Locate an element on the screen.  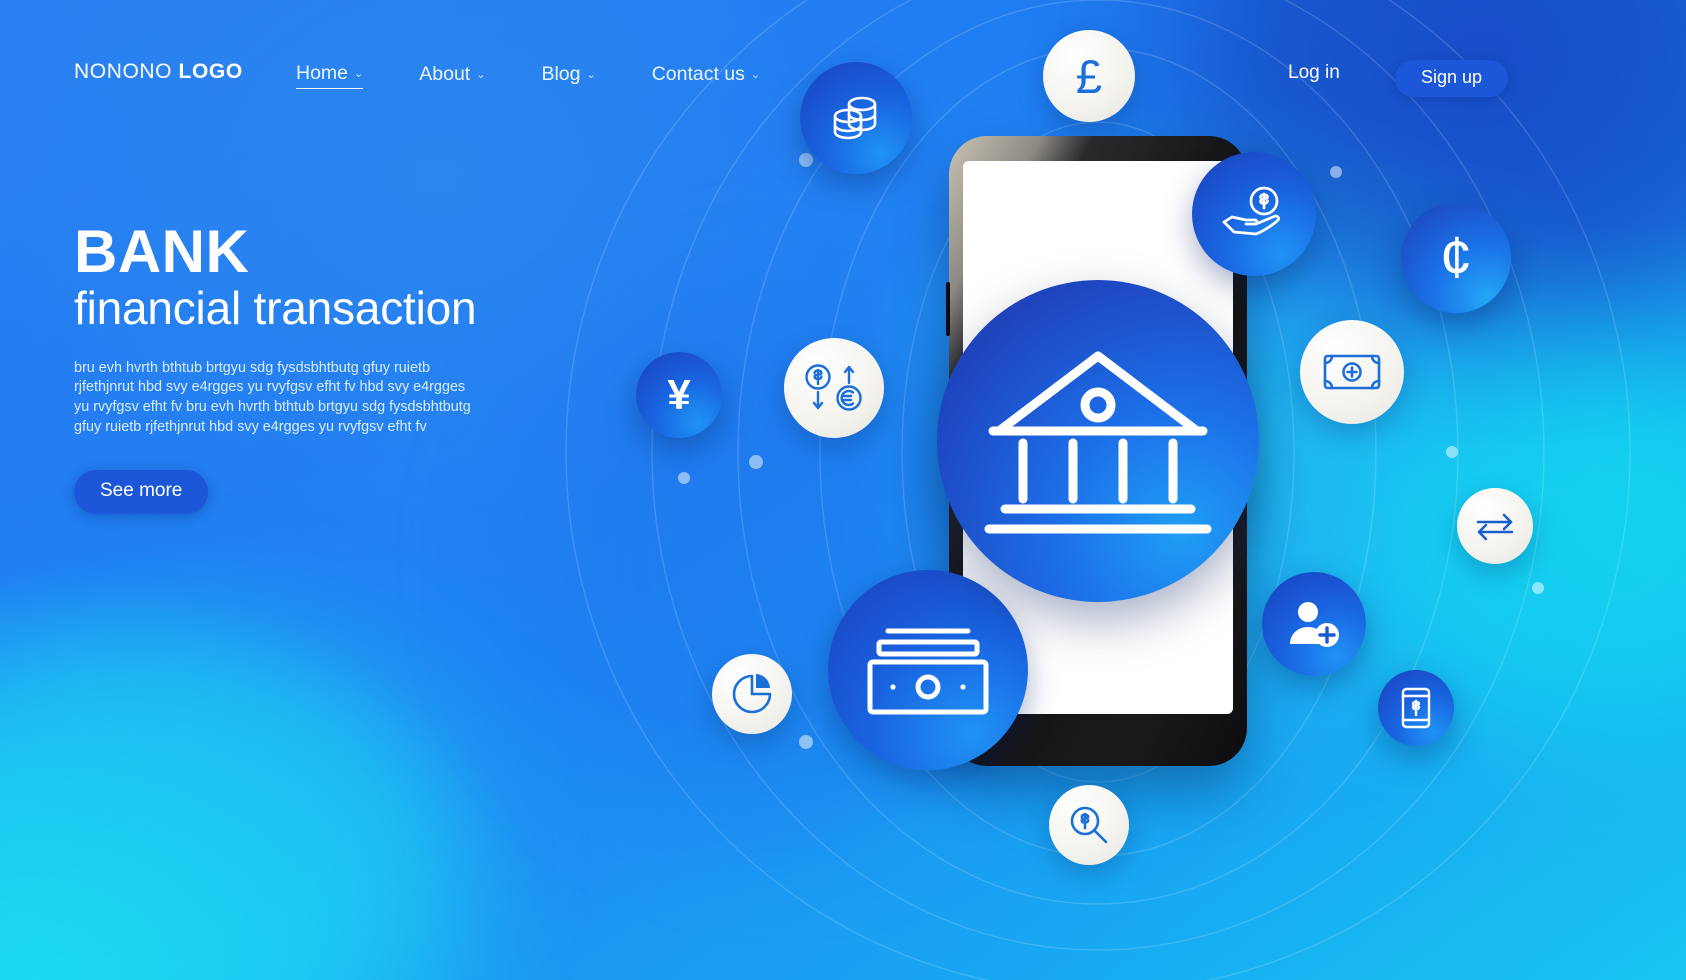
nav-label-home: Home is located at coordinates (322, 73).